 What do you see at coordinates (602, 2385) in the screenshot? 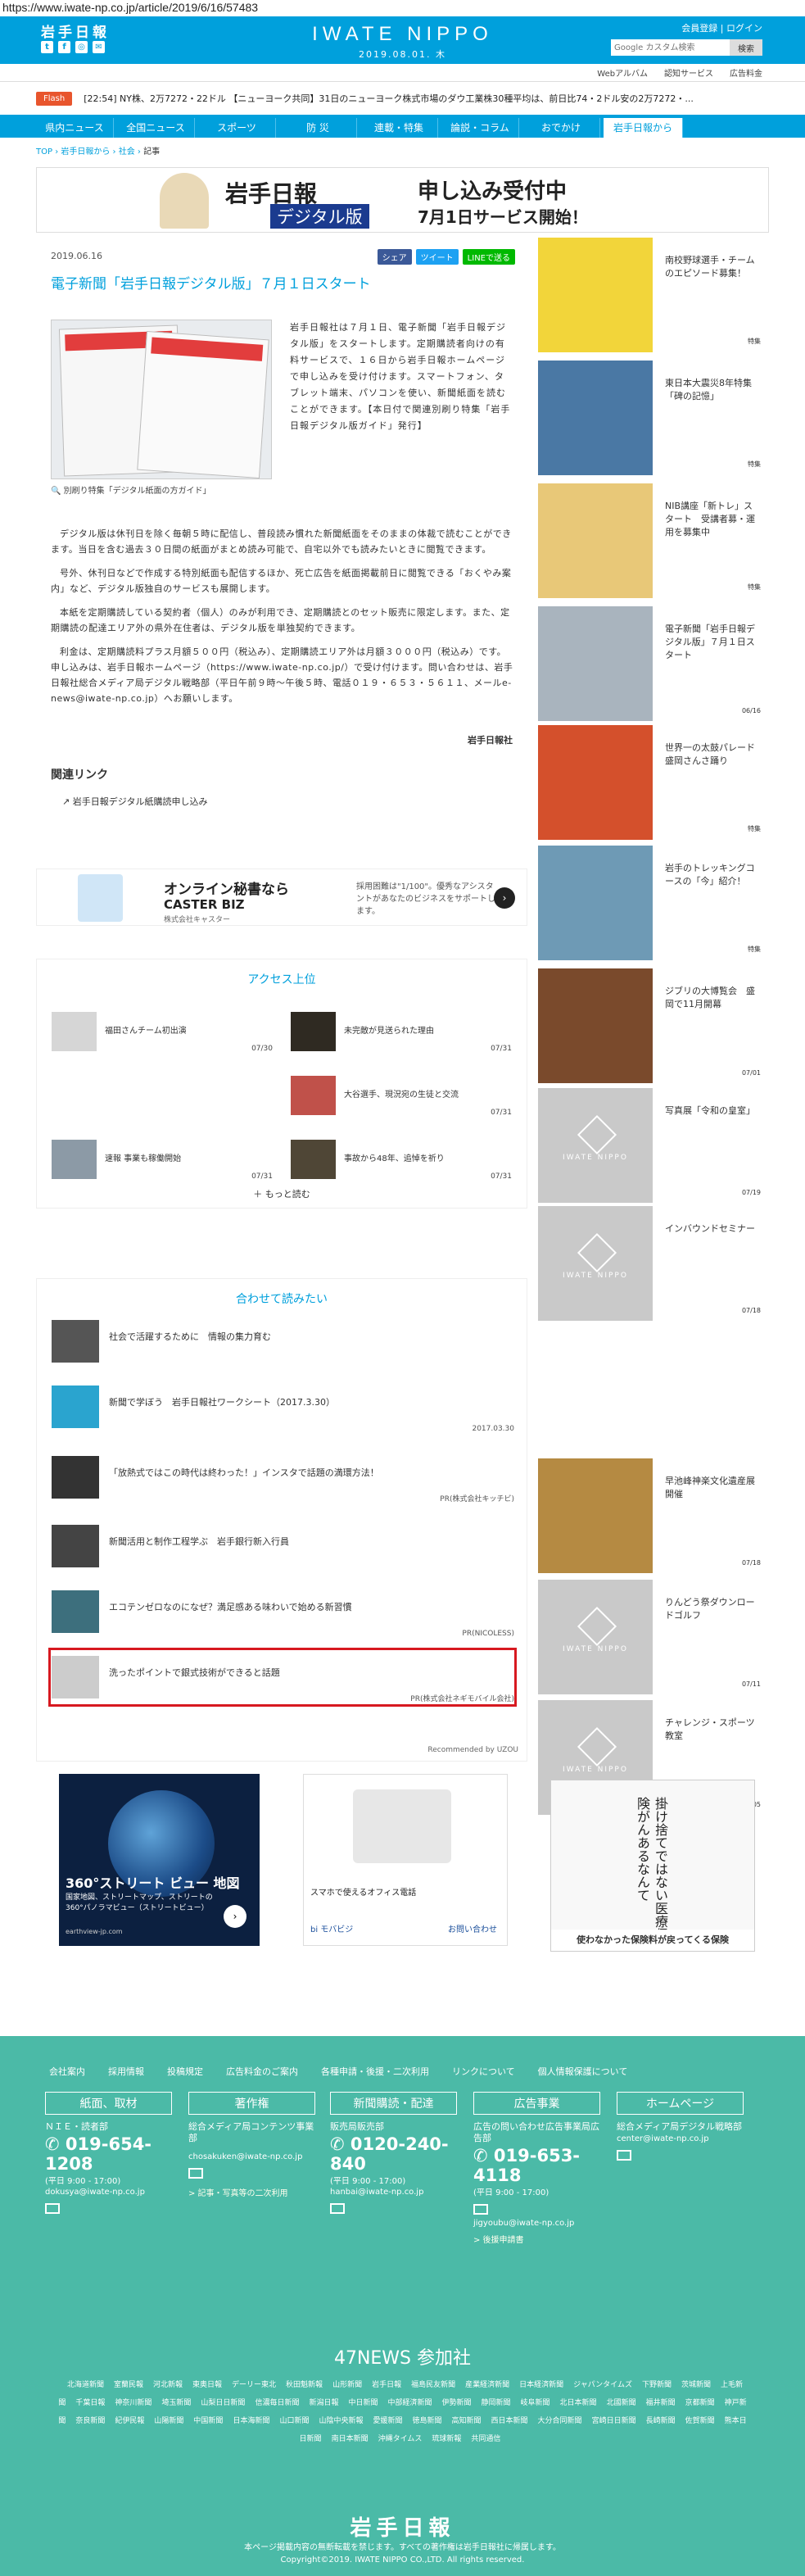
I see `publisher-link: ジャパンタイムズ` at bounding box center [602, 2385].